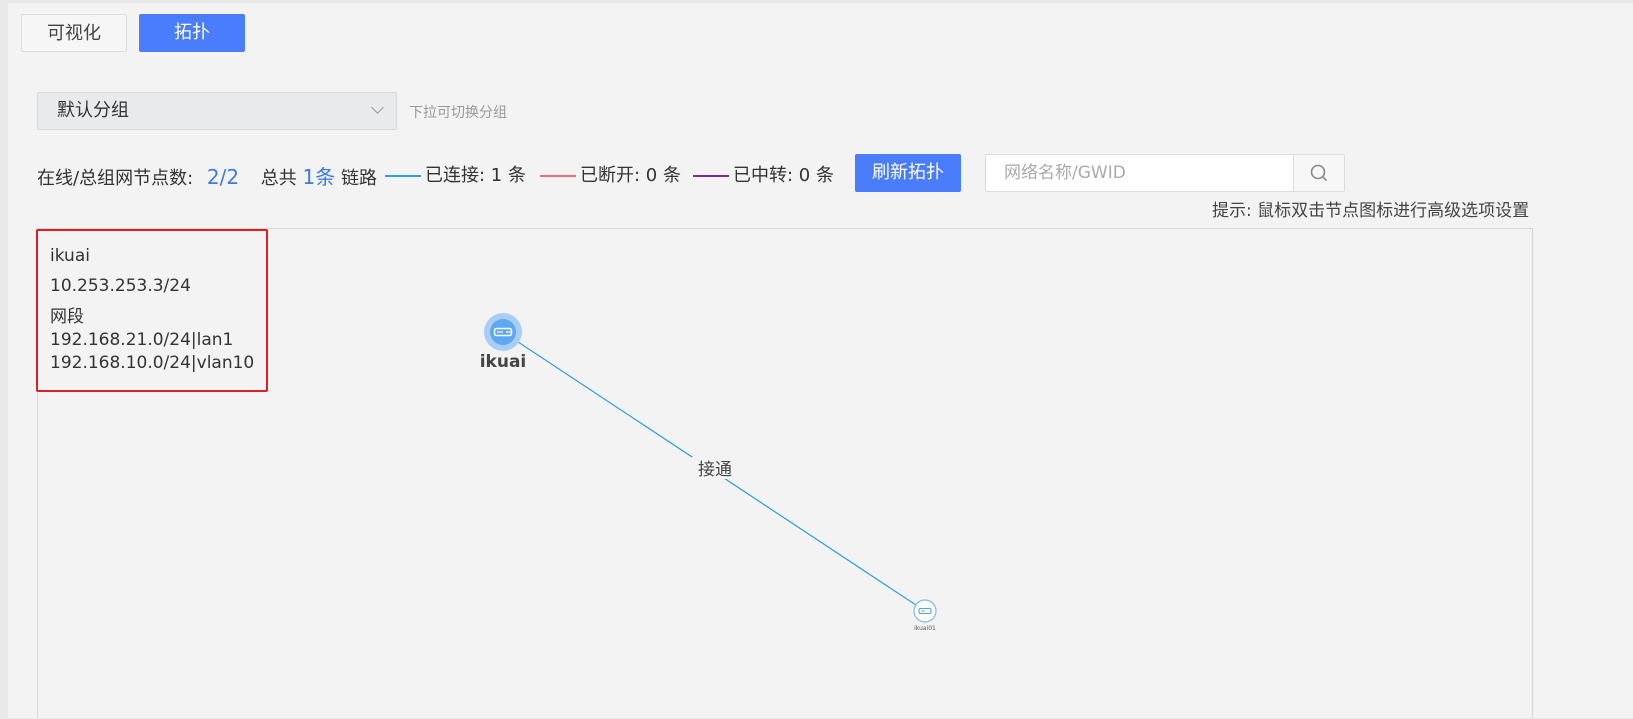 The width and height of the screenshot is (1633, 719). I want to click on node-ikuai01: ikuai01, so click(925, 615).